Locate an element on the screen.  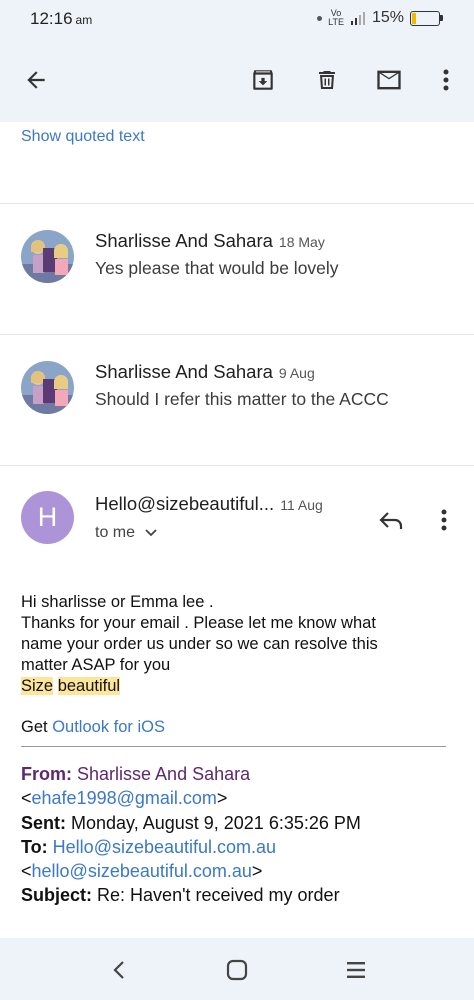
from-email-link: ehafe1998@gmail.com is located at coordinates (124, 798).